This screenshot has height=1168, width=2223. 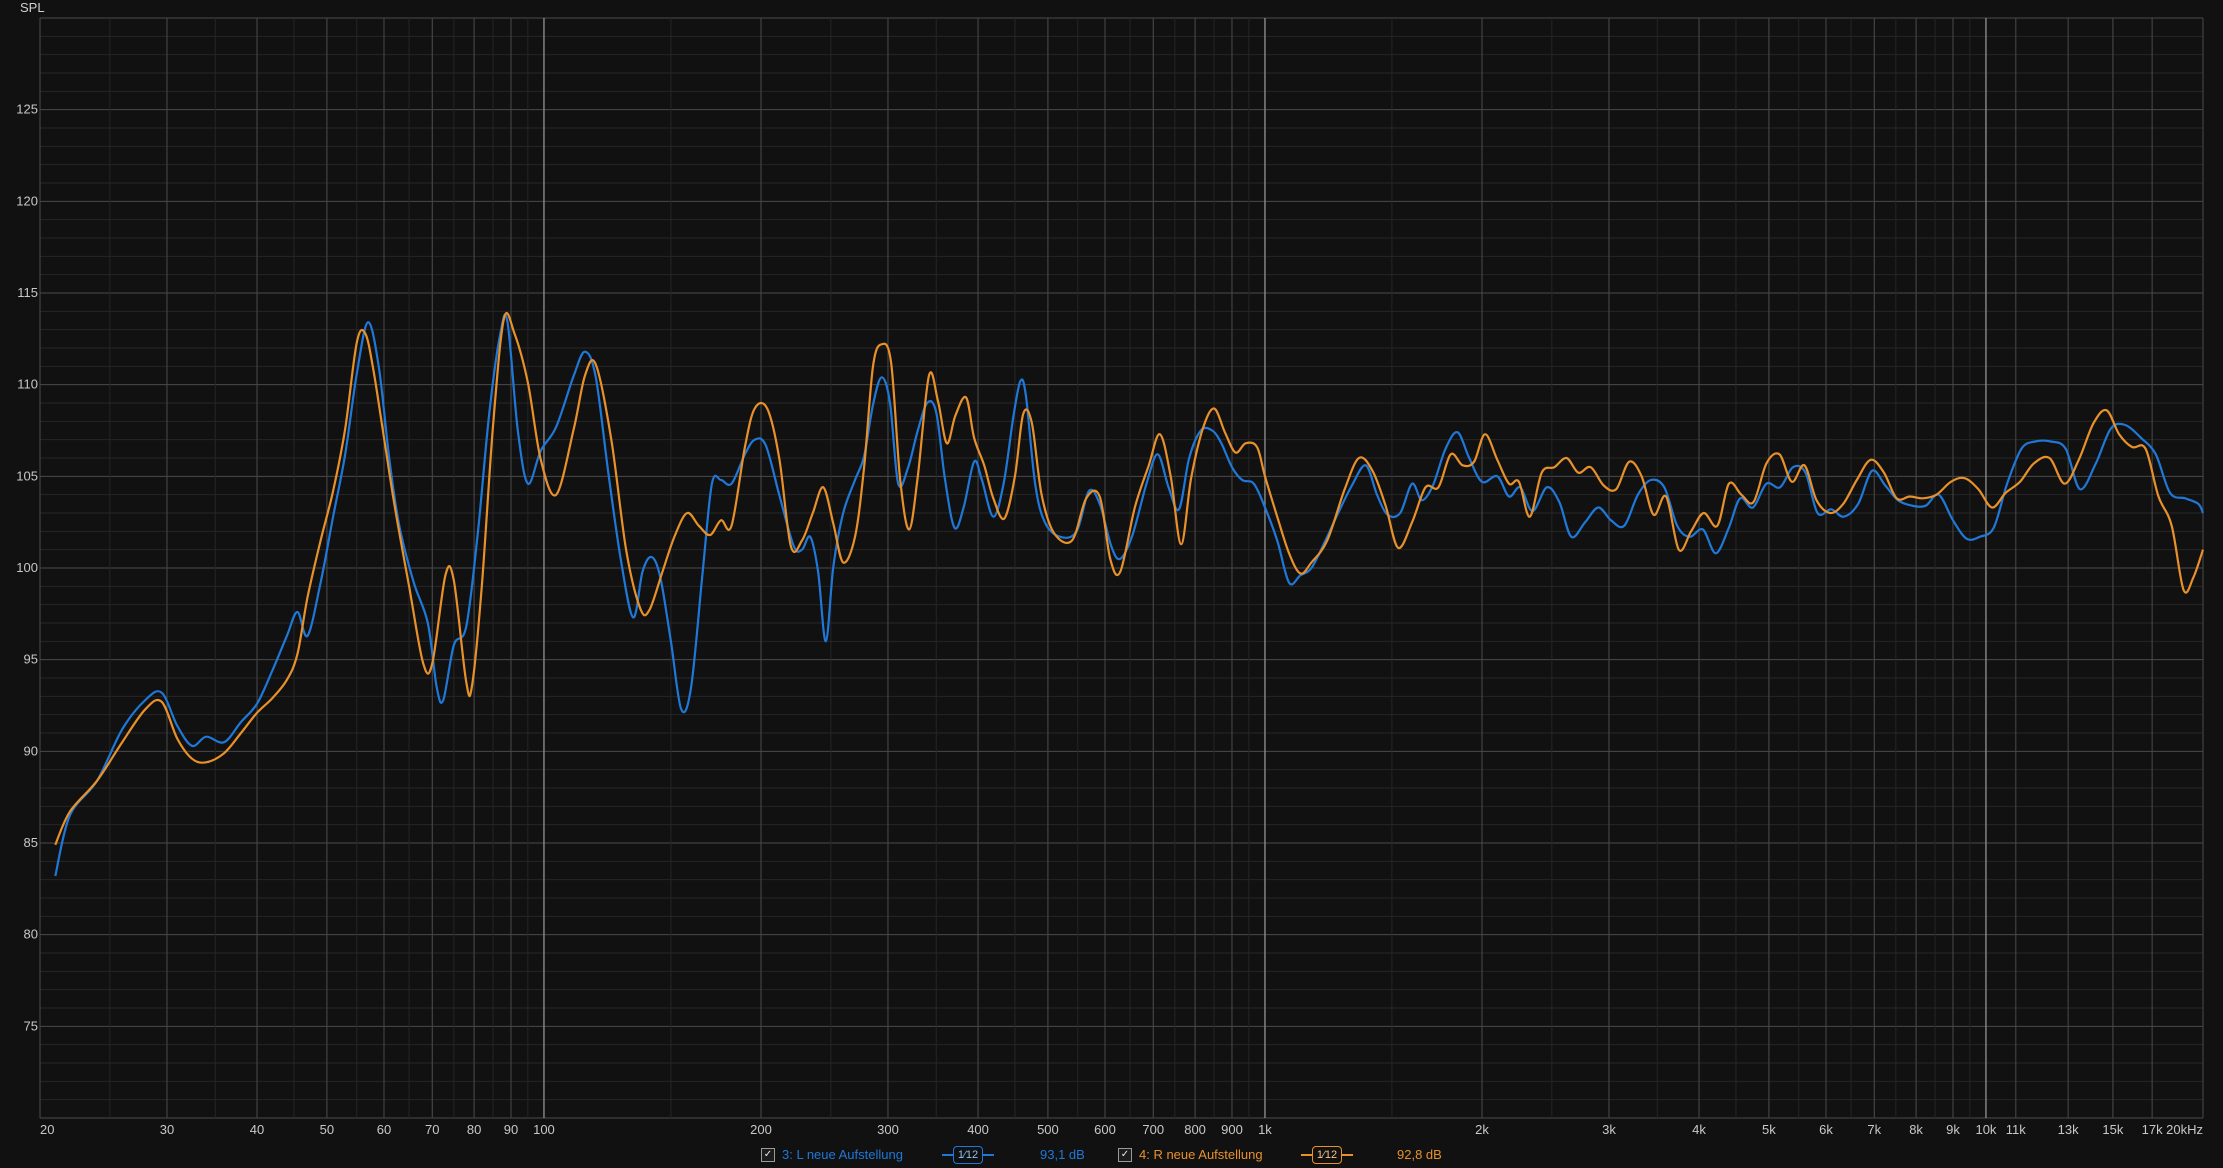 I want to click on y-tick-label: 90, so click(x=31, y=750).